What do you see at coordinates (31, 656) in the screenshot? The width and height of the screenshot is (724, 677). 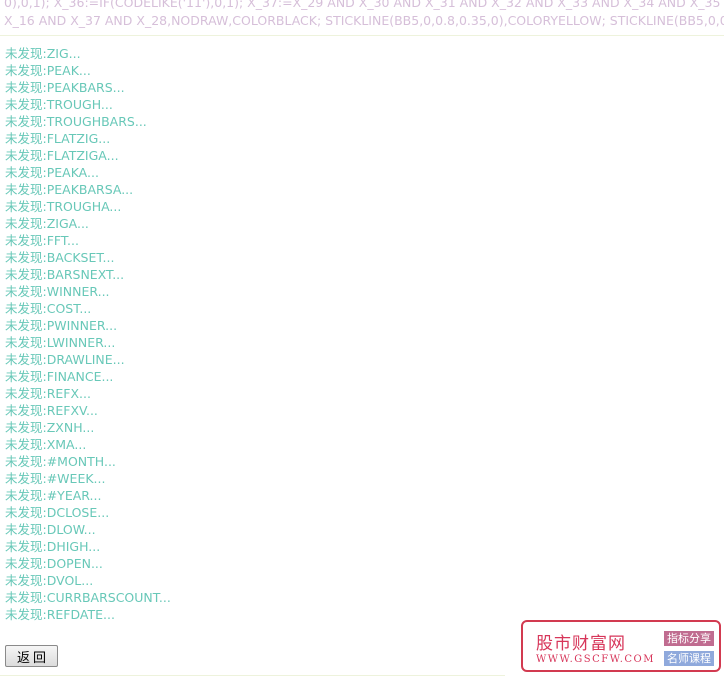 I see `back-button: 返回` at bounding box center [31, 656].